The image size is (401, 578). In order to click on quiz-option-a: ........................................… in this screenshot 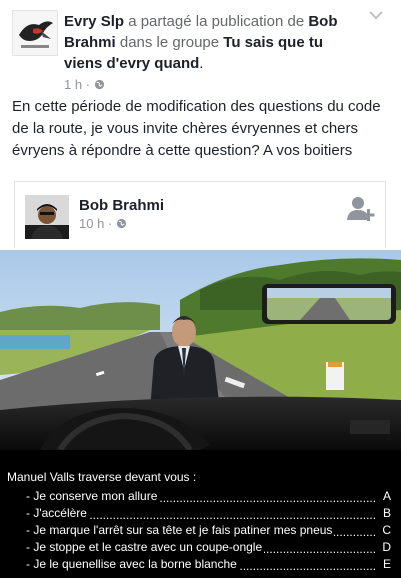, I will do `click(208, 497)`.